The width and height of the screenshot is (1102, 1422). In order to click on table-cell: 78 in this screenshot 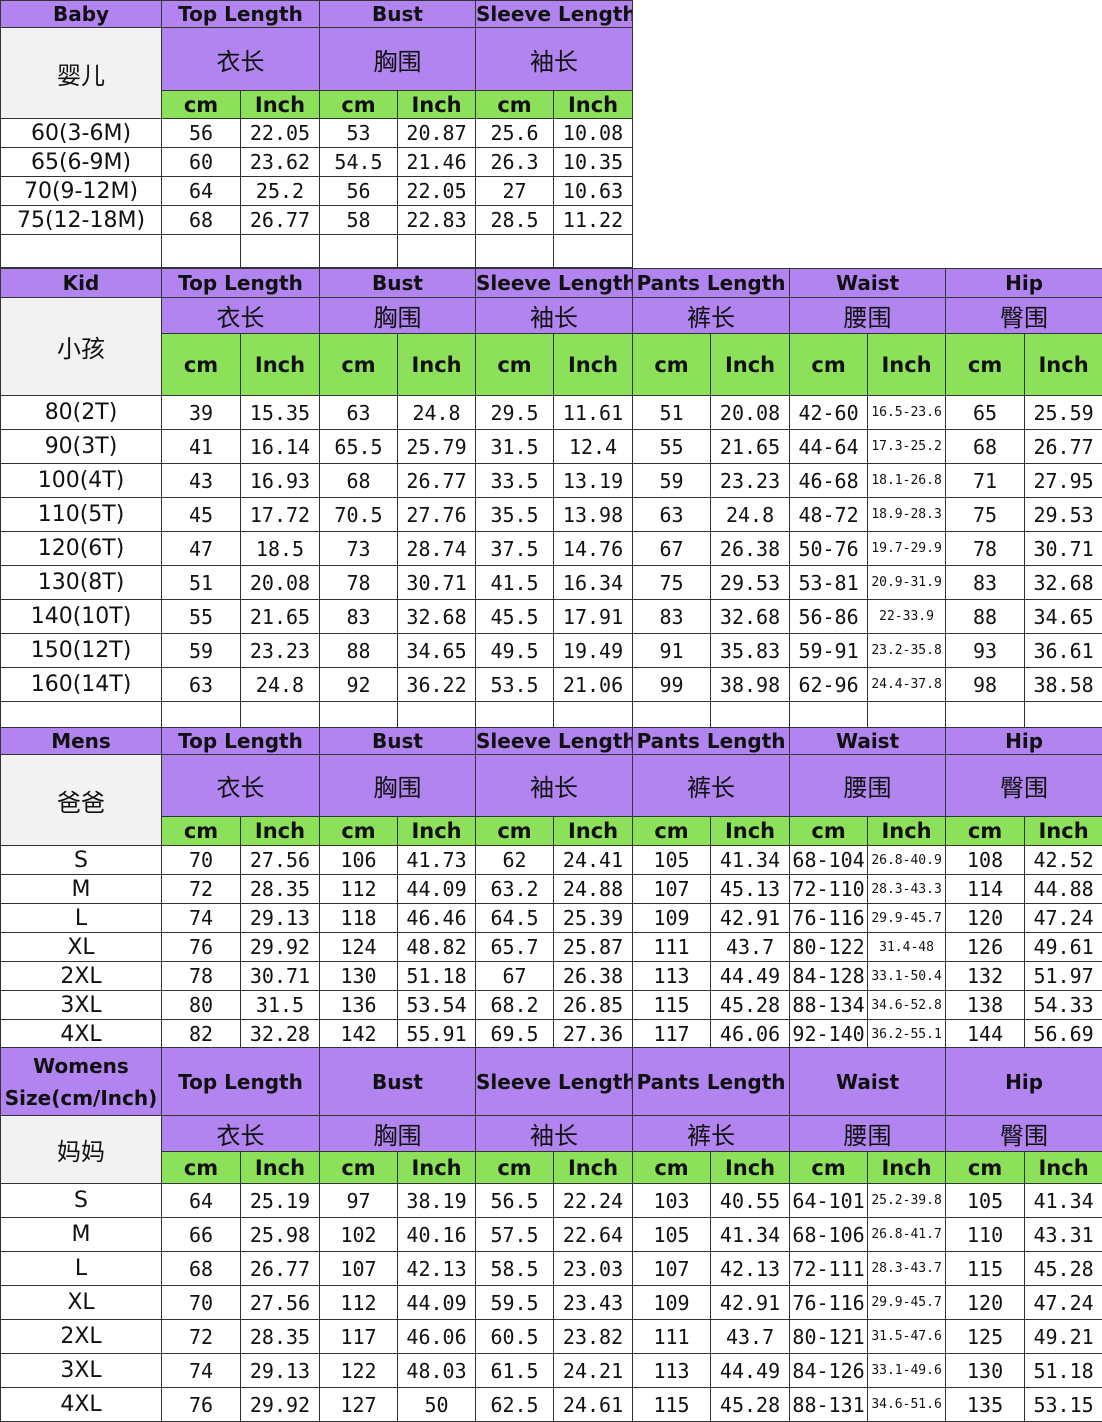, I will do `click(359, 583)`.